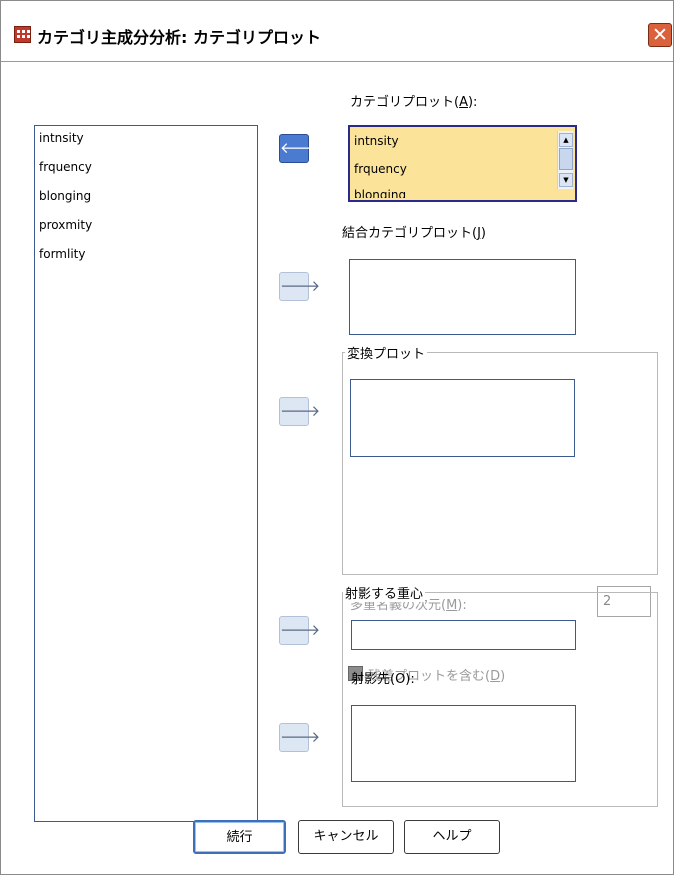 This screenshot has height=875, width=674. What do you see at coordinates (462, 418) in the screenshot?
I see `transformation-plots-list` at bounding box center [462, 418].